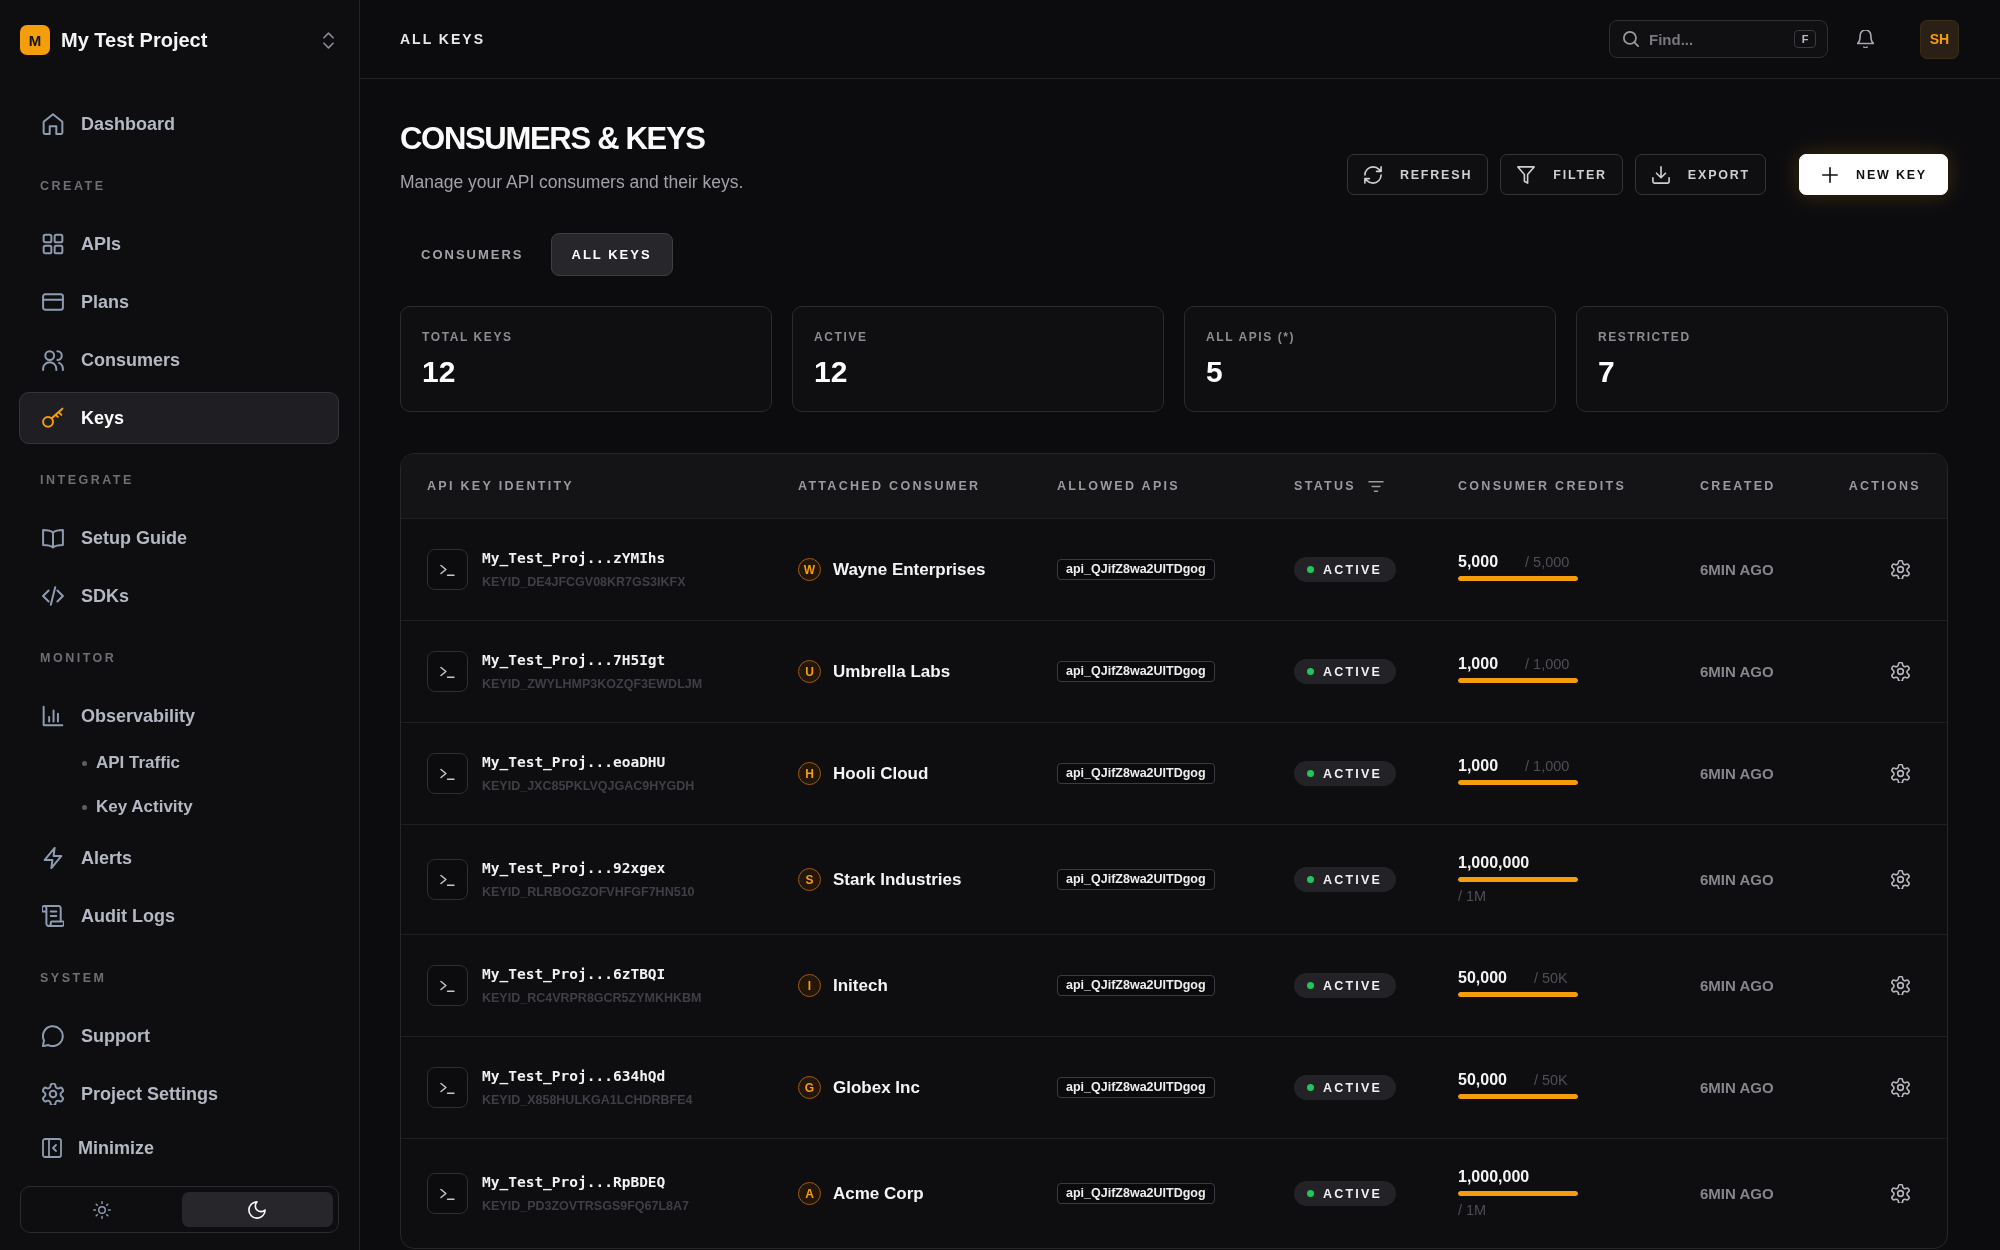  What do you see at coordinates (572, 182) in the screenshot?
I see `page-subtitle: Manage your API consumers and their keys.` at bounding box center [572, 182].